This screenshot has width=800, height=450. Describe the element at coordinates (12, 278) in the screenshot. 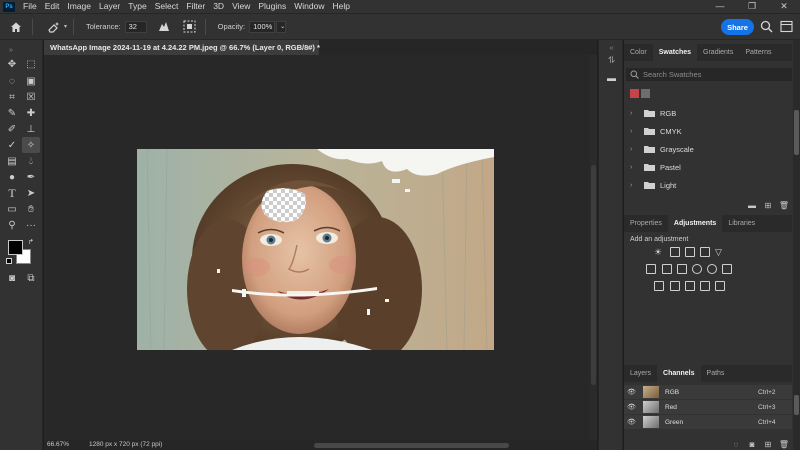

I see `quick-mask-icon: ◙` at that location.